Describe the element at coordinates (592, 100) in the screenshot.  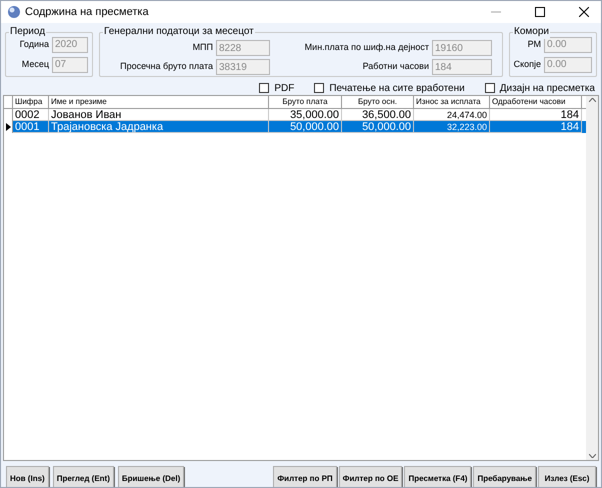
I see `scroll-up-icon` at that location.